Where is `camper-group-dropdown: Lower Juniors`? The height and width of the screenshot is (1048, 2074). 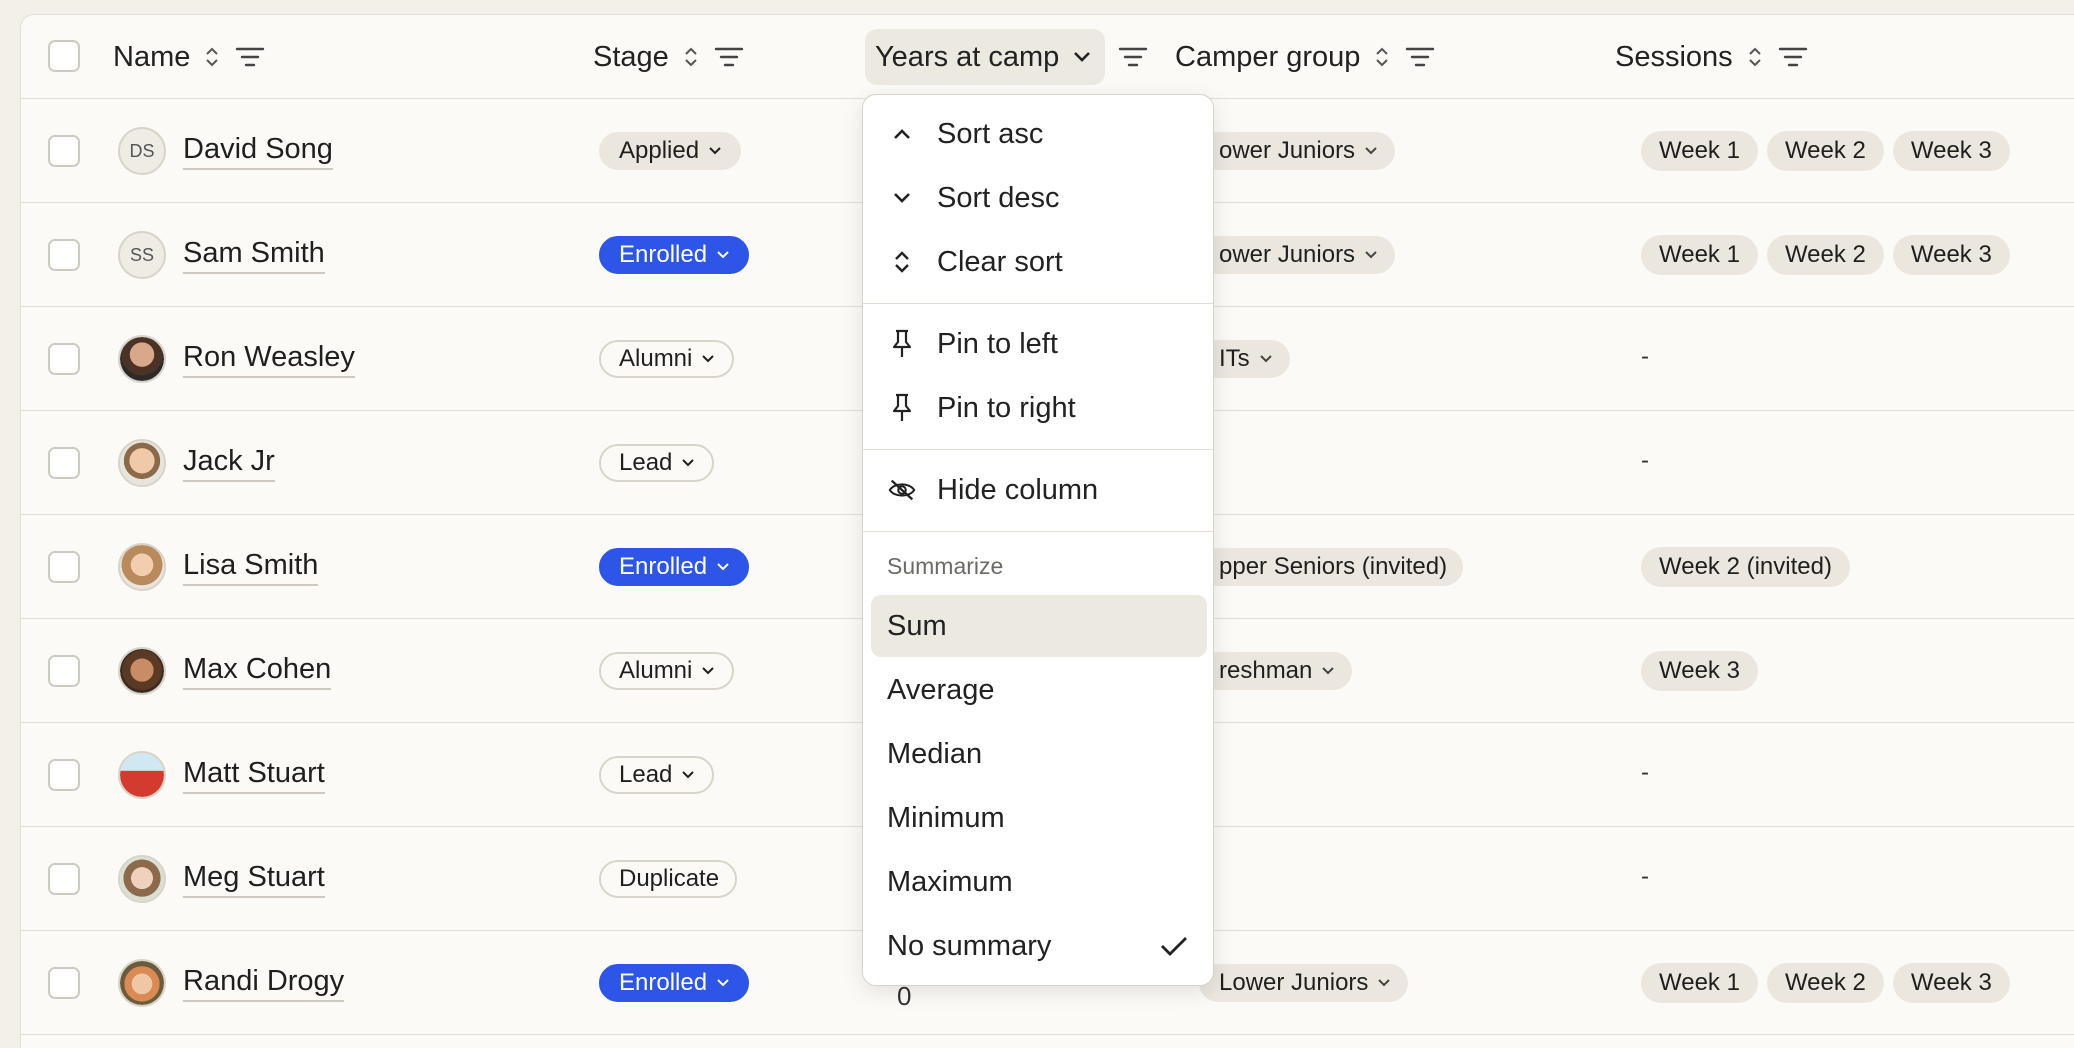
camper-group-dropdown: Lower Juniors is located at coordinates (1304, 983).